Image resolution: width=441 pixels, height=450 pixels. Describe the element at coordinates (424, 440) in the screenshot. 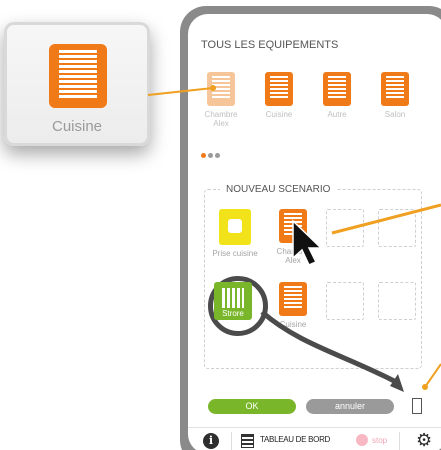

I see `gear-icon: ⚙` at that location.